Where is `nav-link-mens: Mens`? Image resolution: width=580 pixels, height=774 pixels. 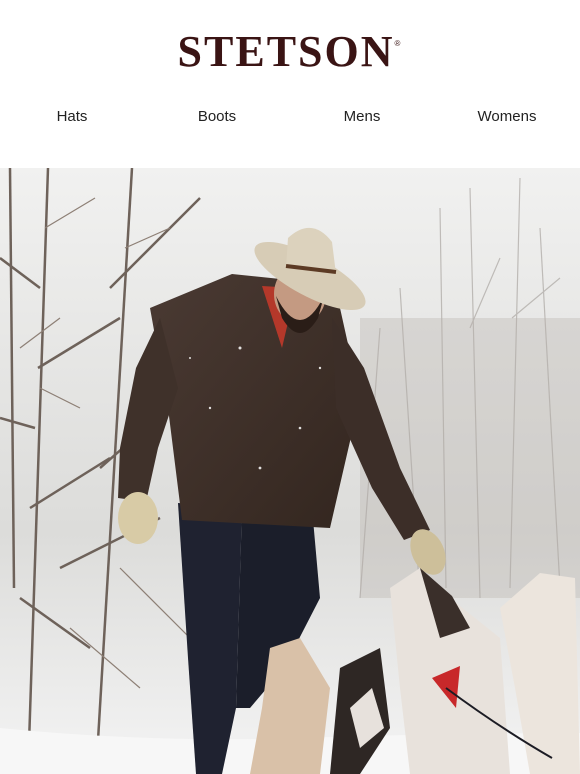
nav-link-mens: Mens is located at coordinates (362, 116).